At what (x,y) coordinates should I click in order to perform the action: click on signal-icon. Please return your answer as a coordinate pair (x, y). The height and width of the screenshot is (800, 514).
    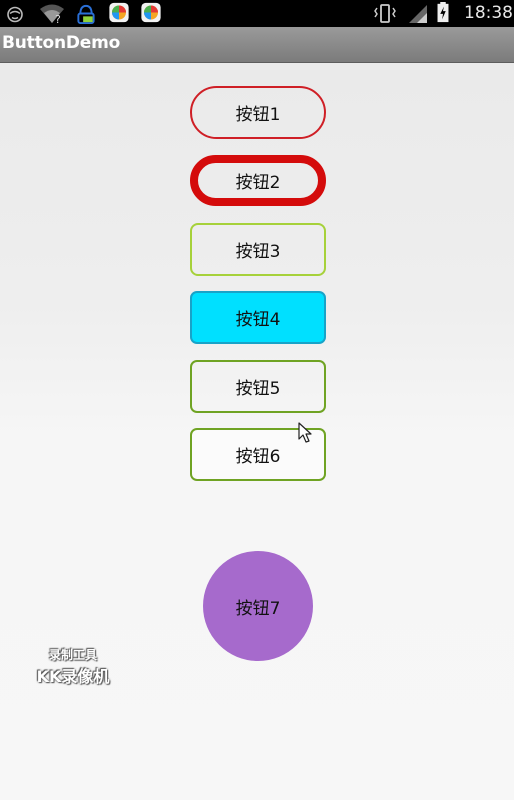
    Looking at the image, I should click on (418, 14).